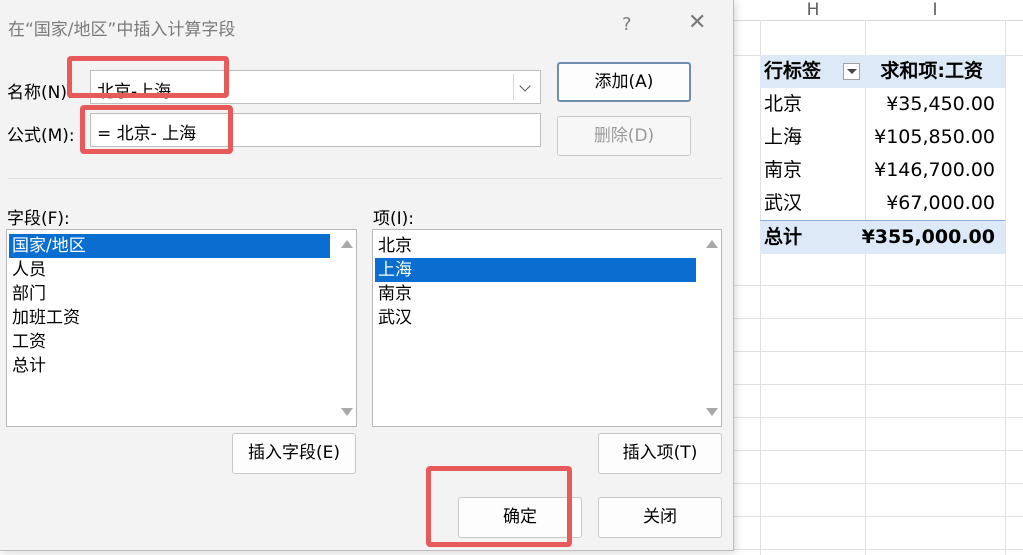 The image size is (1023, 555). What do you see at coordinates (928, 237) in the screenshot?
I see `pivot-total-value: ¥355,000.00` at bounding box center [928, 237].